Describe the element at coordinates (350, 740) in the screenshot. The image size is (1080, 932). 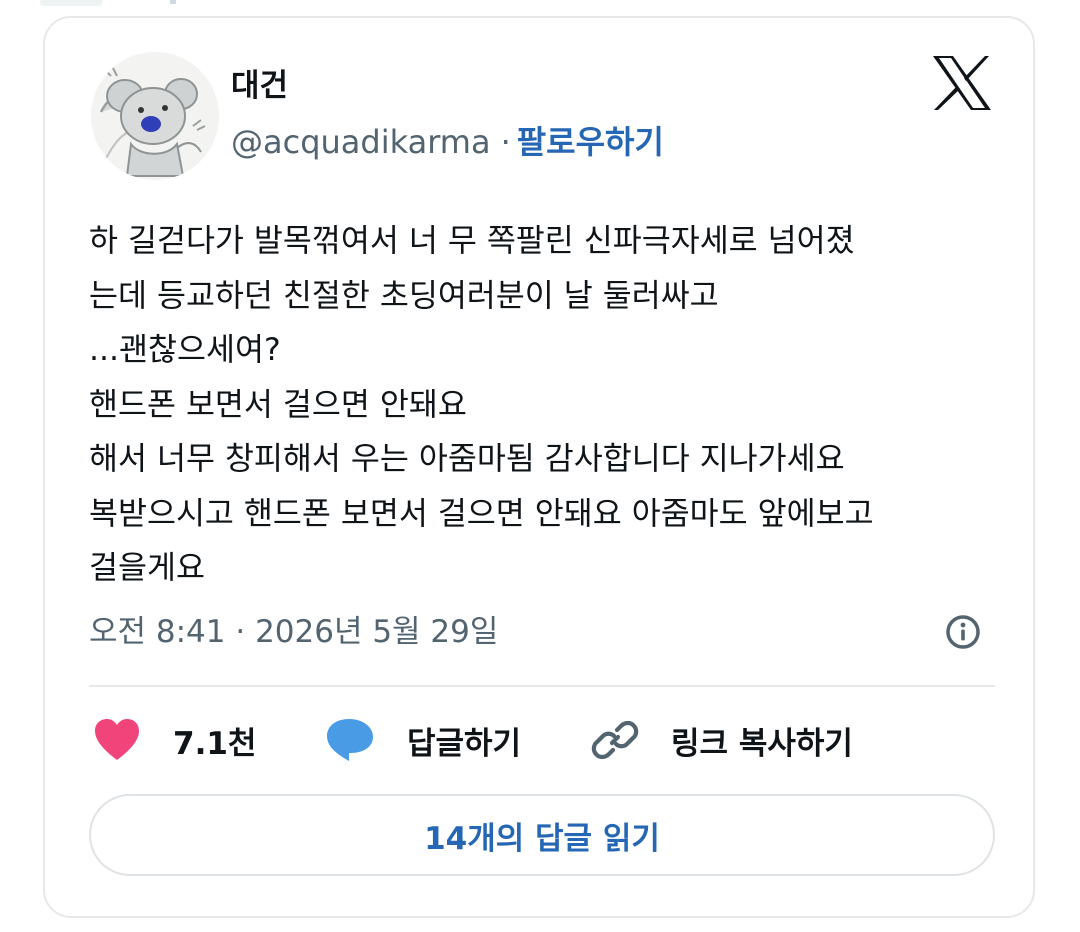
I see `speech-bubble-icon` at that location.